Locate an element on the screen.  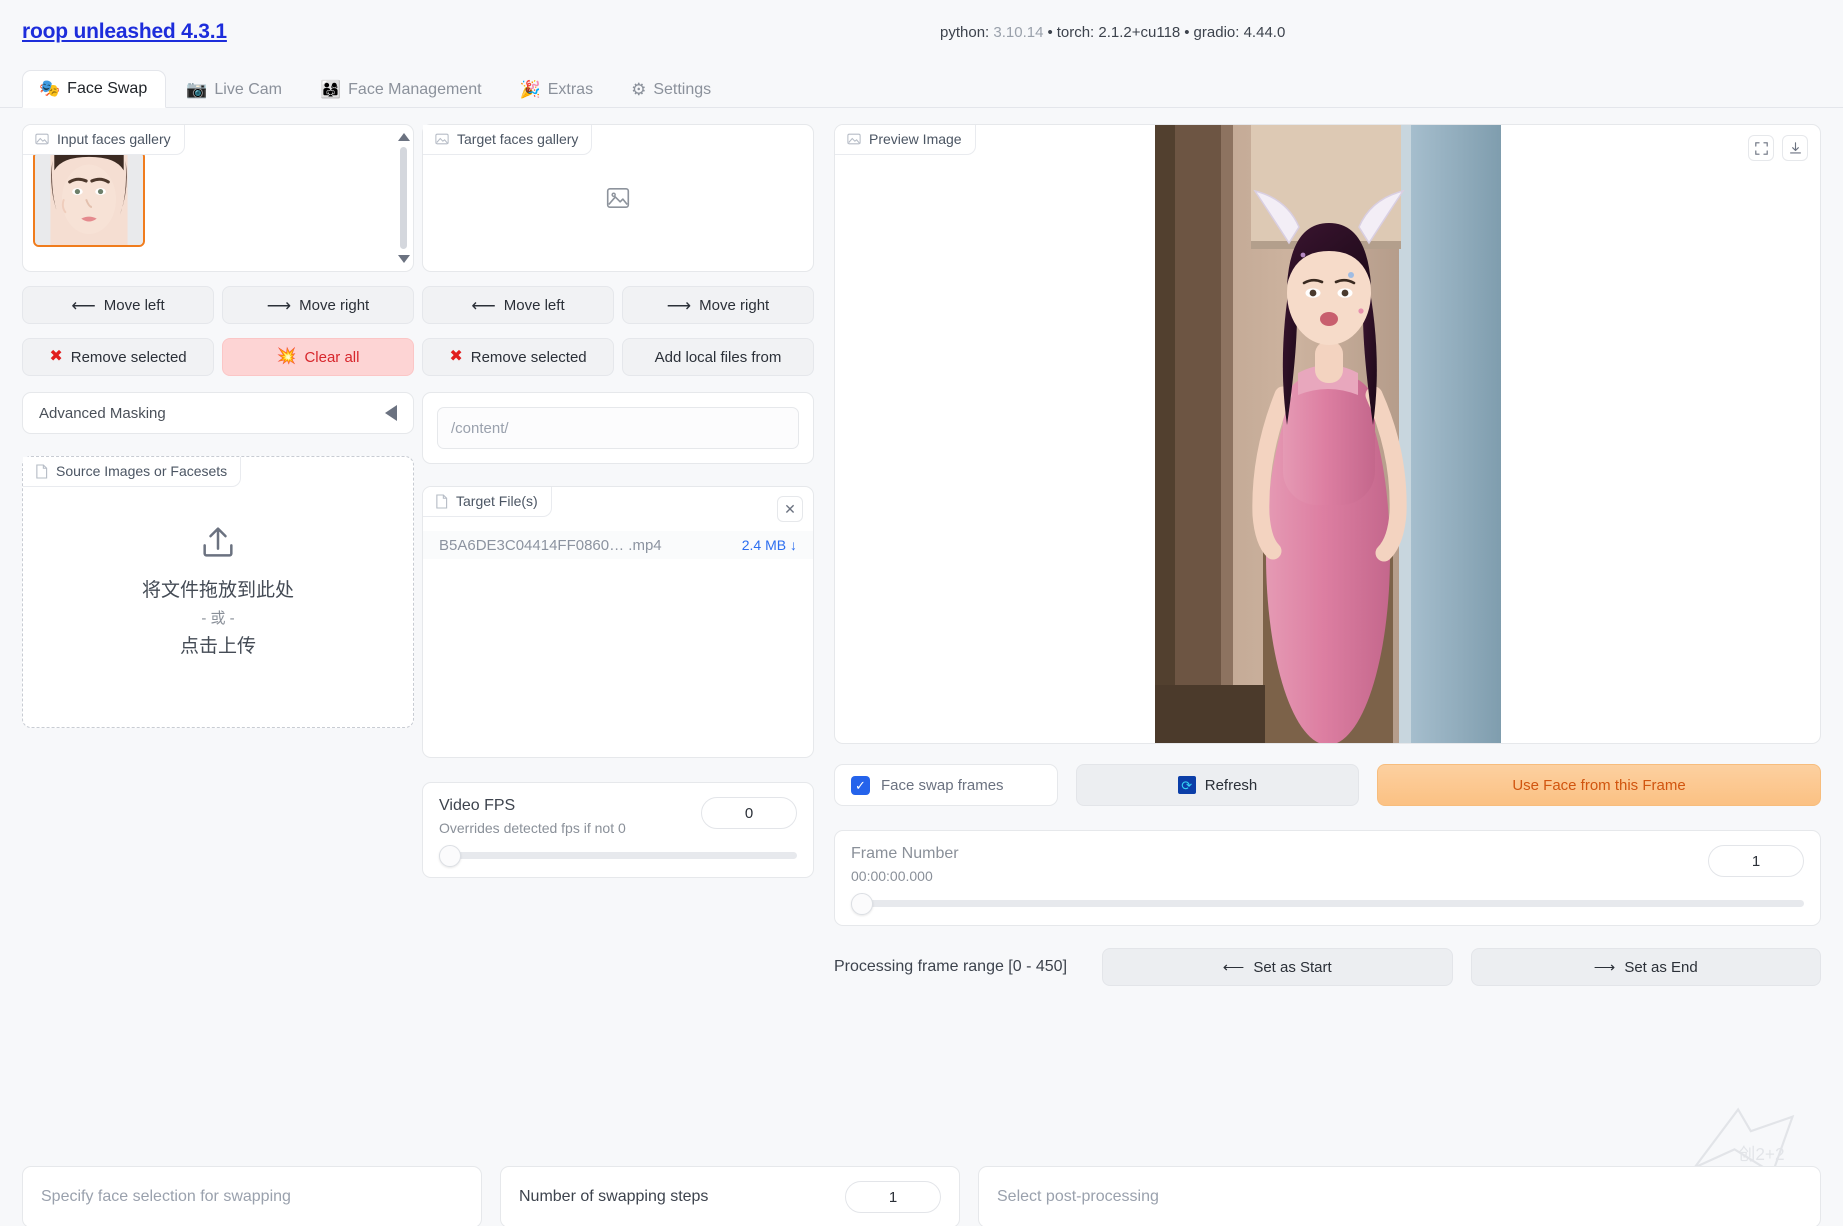
arrow-right-icon: ⟶ is located at coordinates (679, 305).